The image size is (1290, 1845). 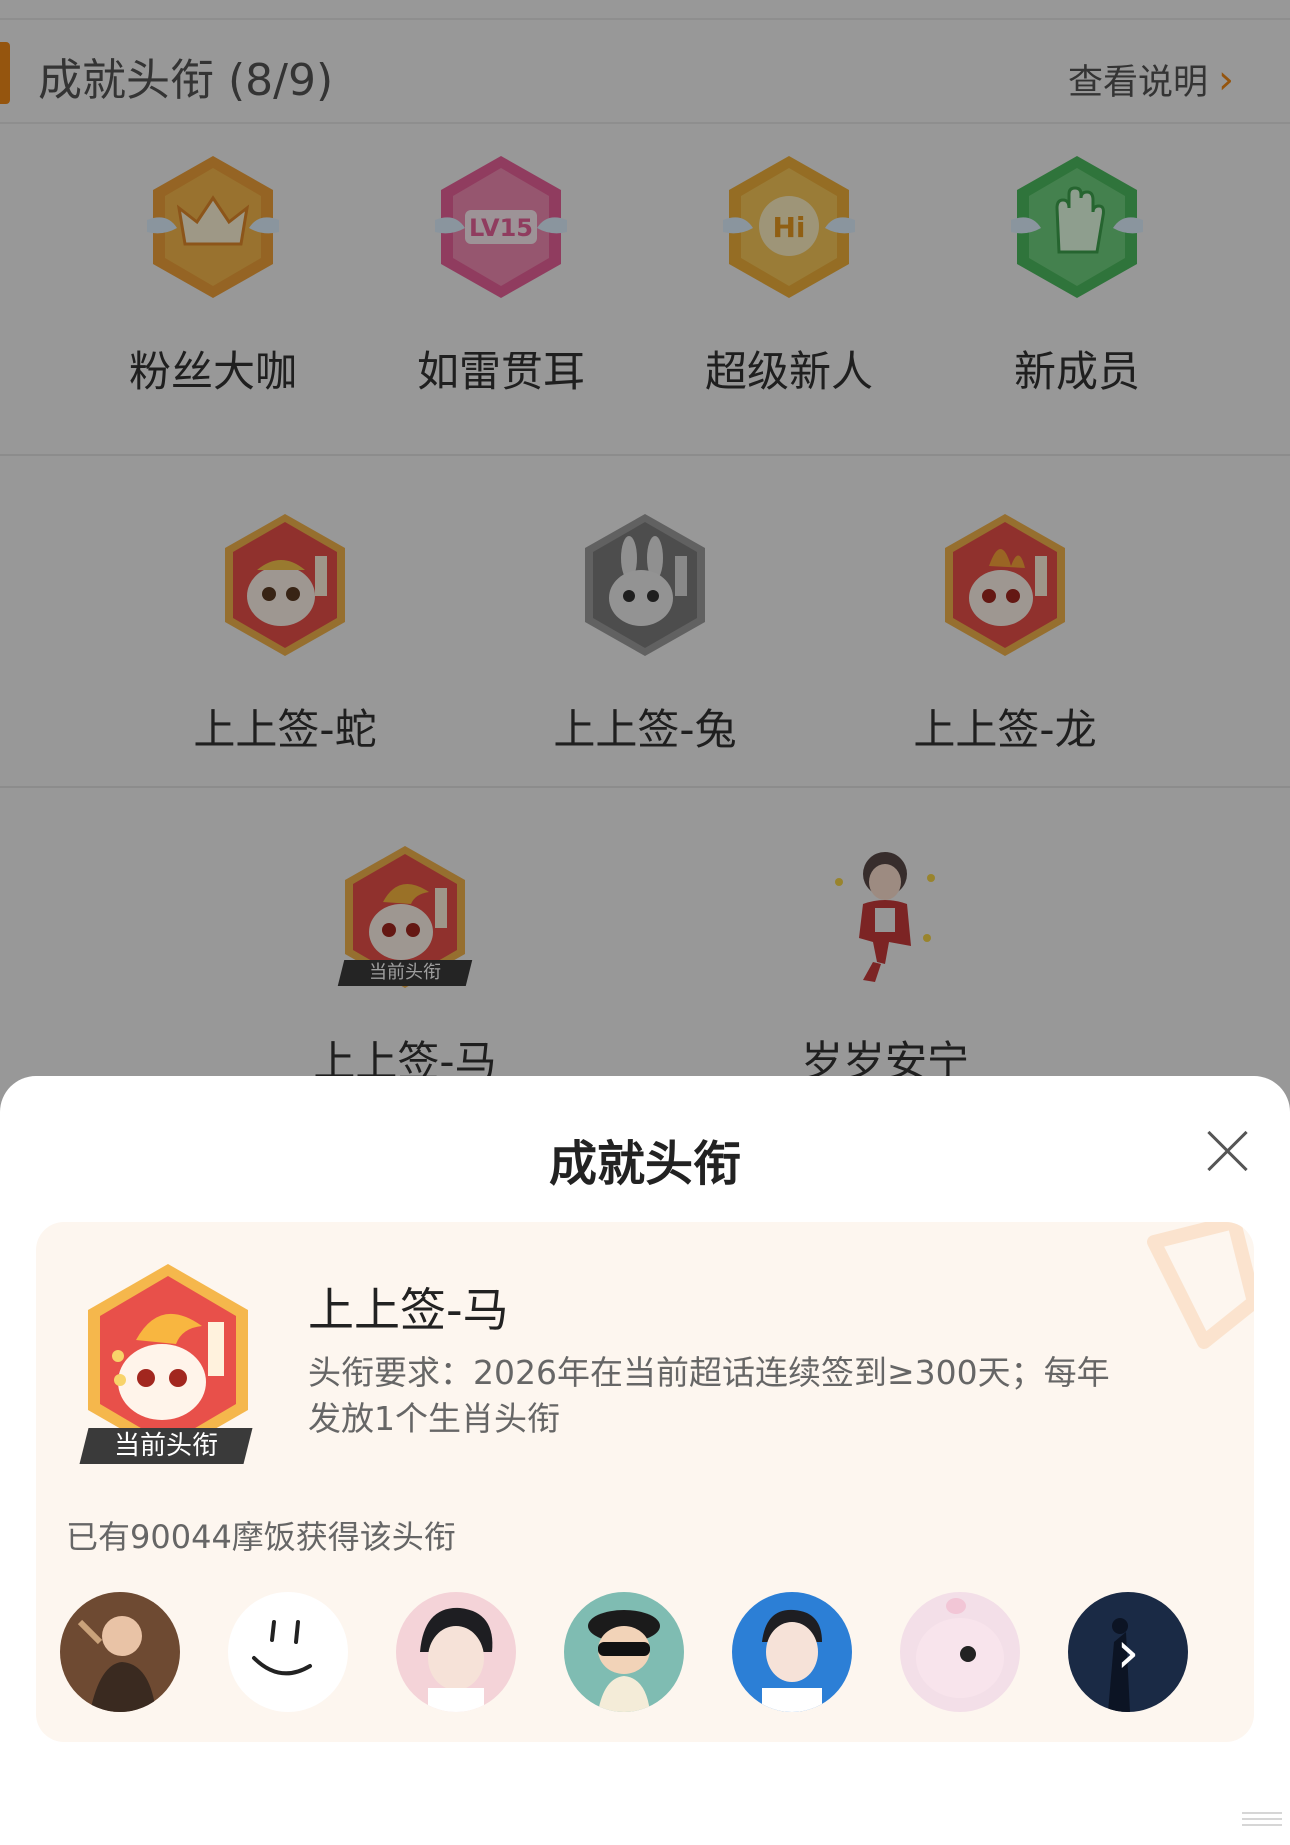 I want to click on current-title-tag: 当前头衔, so click(x=166, y=1446).